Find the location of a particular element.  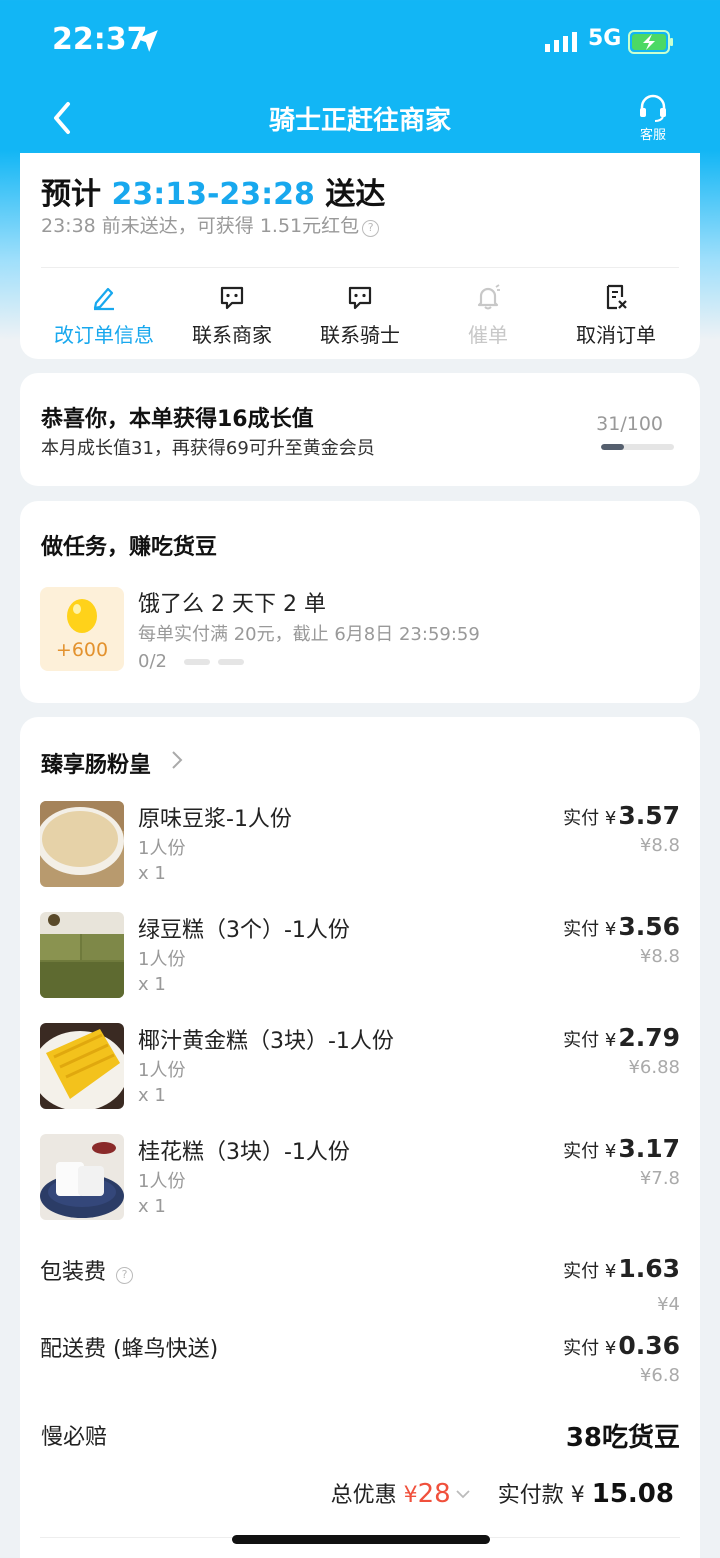

eta-time: 23:13-23:28 is located at coordinates (213, 194).